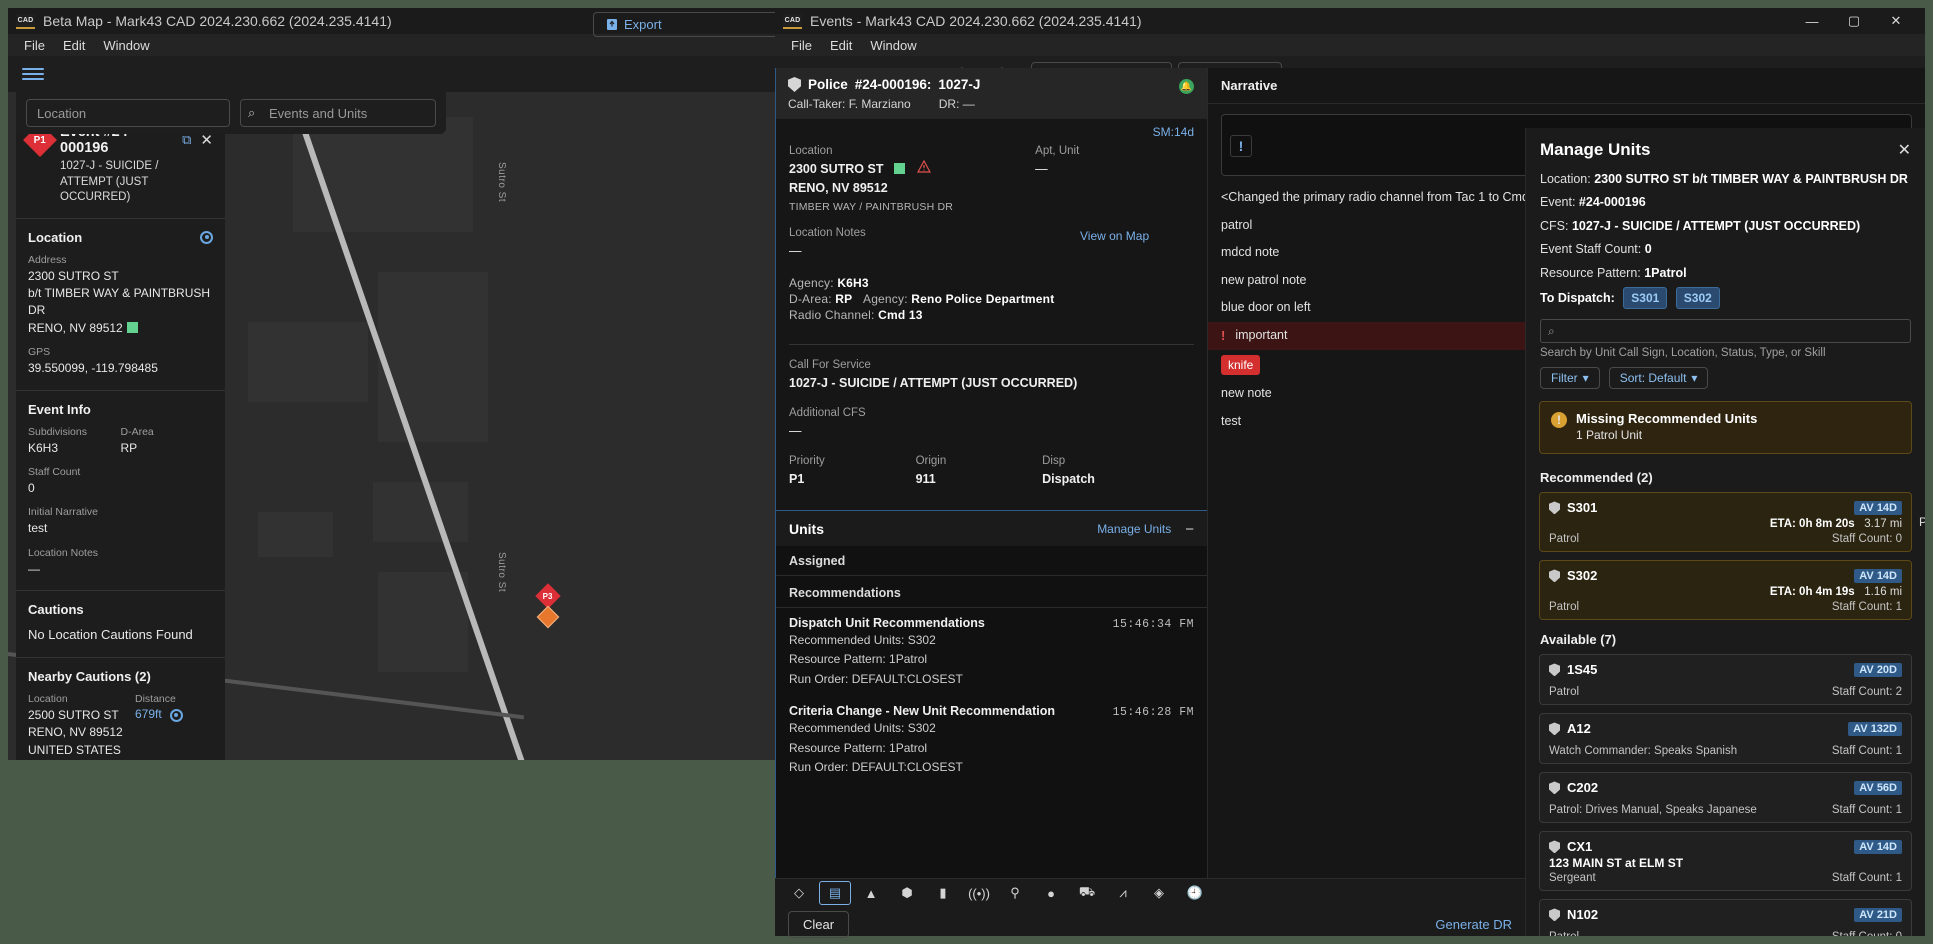 The image size is (1933, 944). Describe the element at coordinates (799, 893) in the screenshot. I see `diamond-icon: ◇` at that location.